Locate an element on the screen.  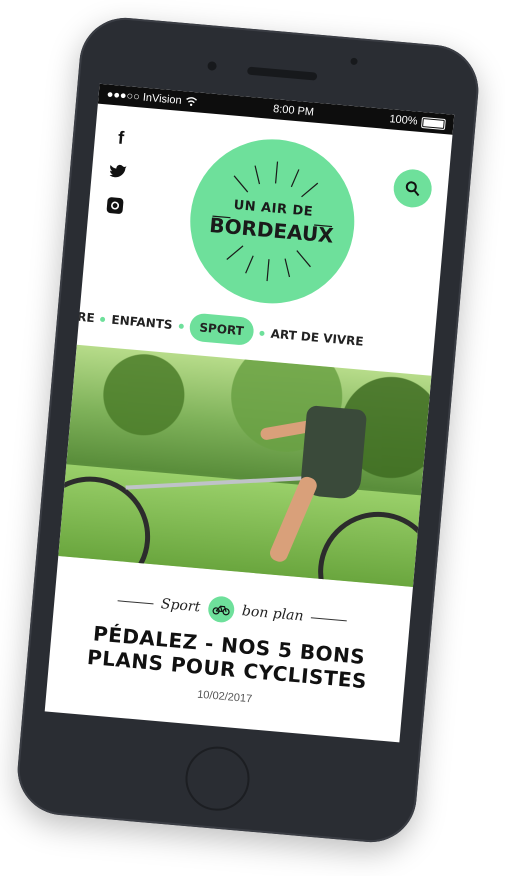
phone-camera is located at coordinates (354, 61).